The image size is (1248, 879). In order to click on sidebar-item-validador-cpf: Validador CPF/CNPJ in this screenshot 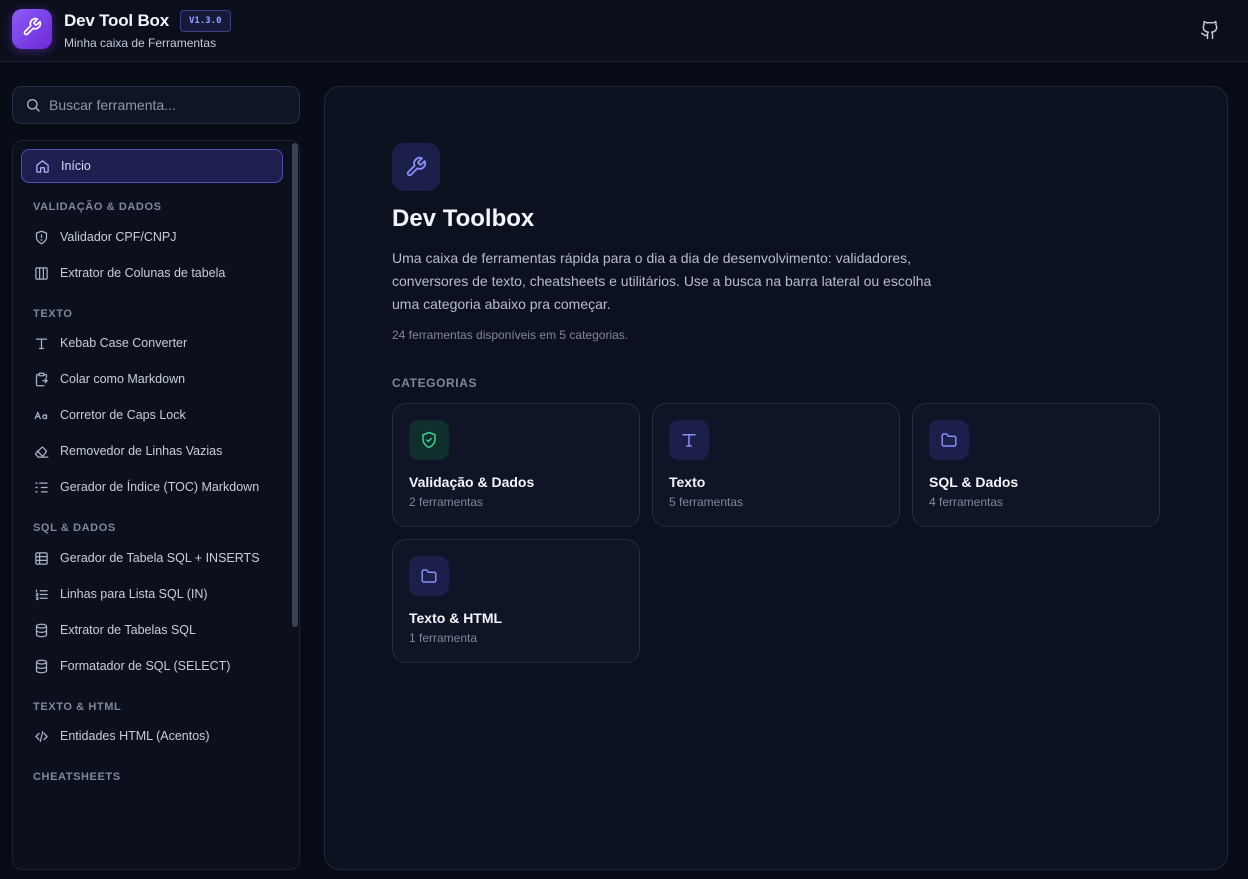, I will do `click(152, 237)`.